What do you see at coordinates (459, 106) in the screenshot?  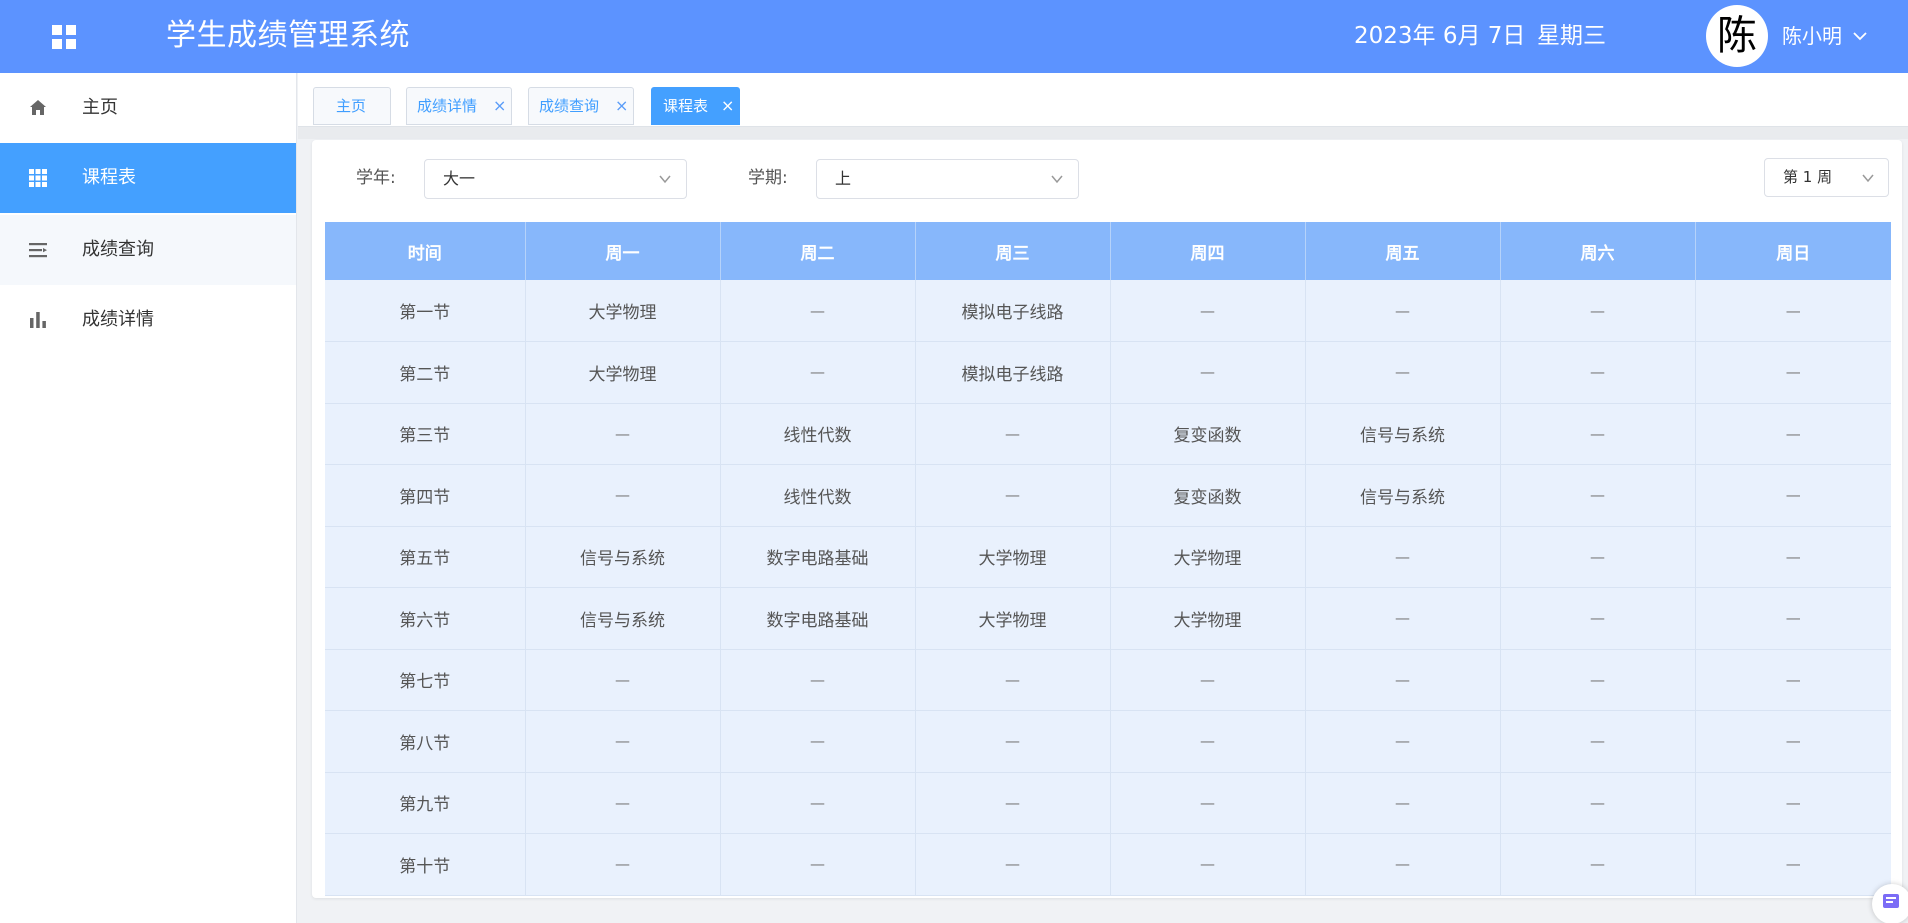 I see `tab-score-detail: 成绩详情 ×` at bounding box center [459, 106].